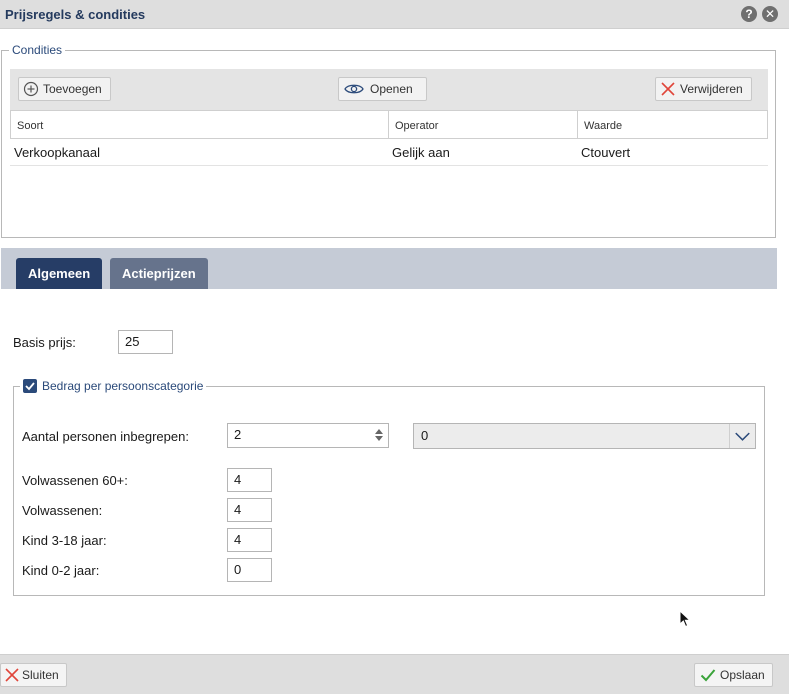 Image resolution: width=789 pixels, height=694 pixels. I want to click on category-input-infant: 0, so click(249, 570).